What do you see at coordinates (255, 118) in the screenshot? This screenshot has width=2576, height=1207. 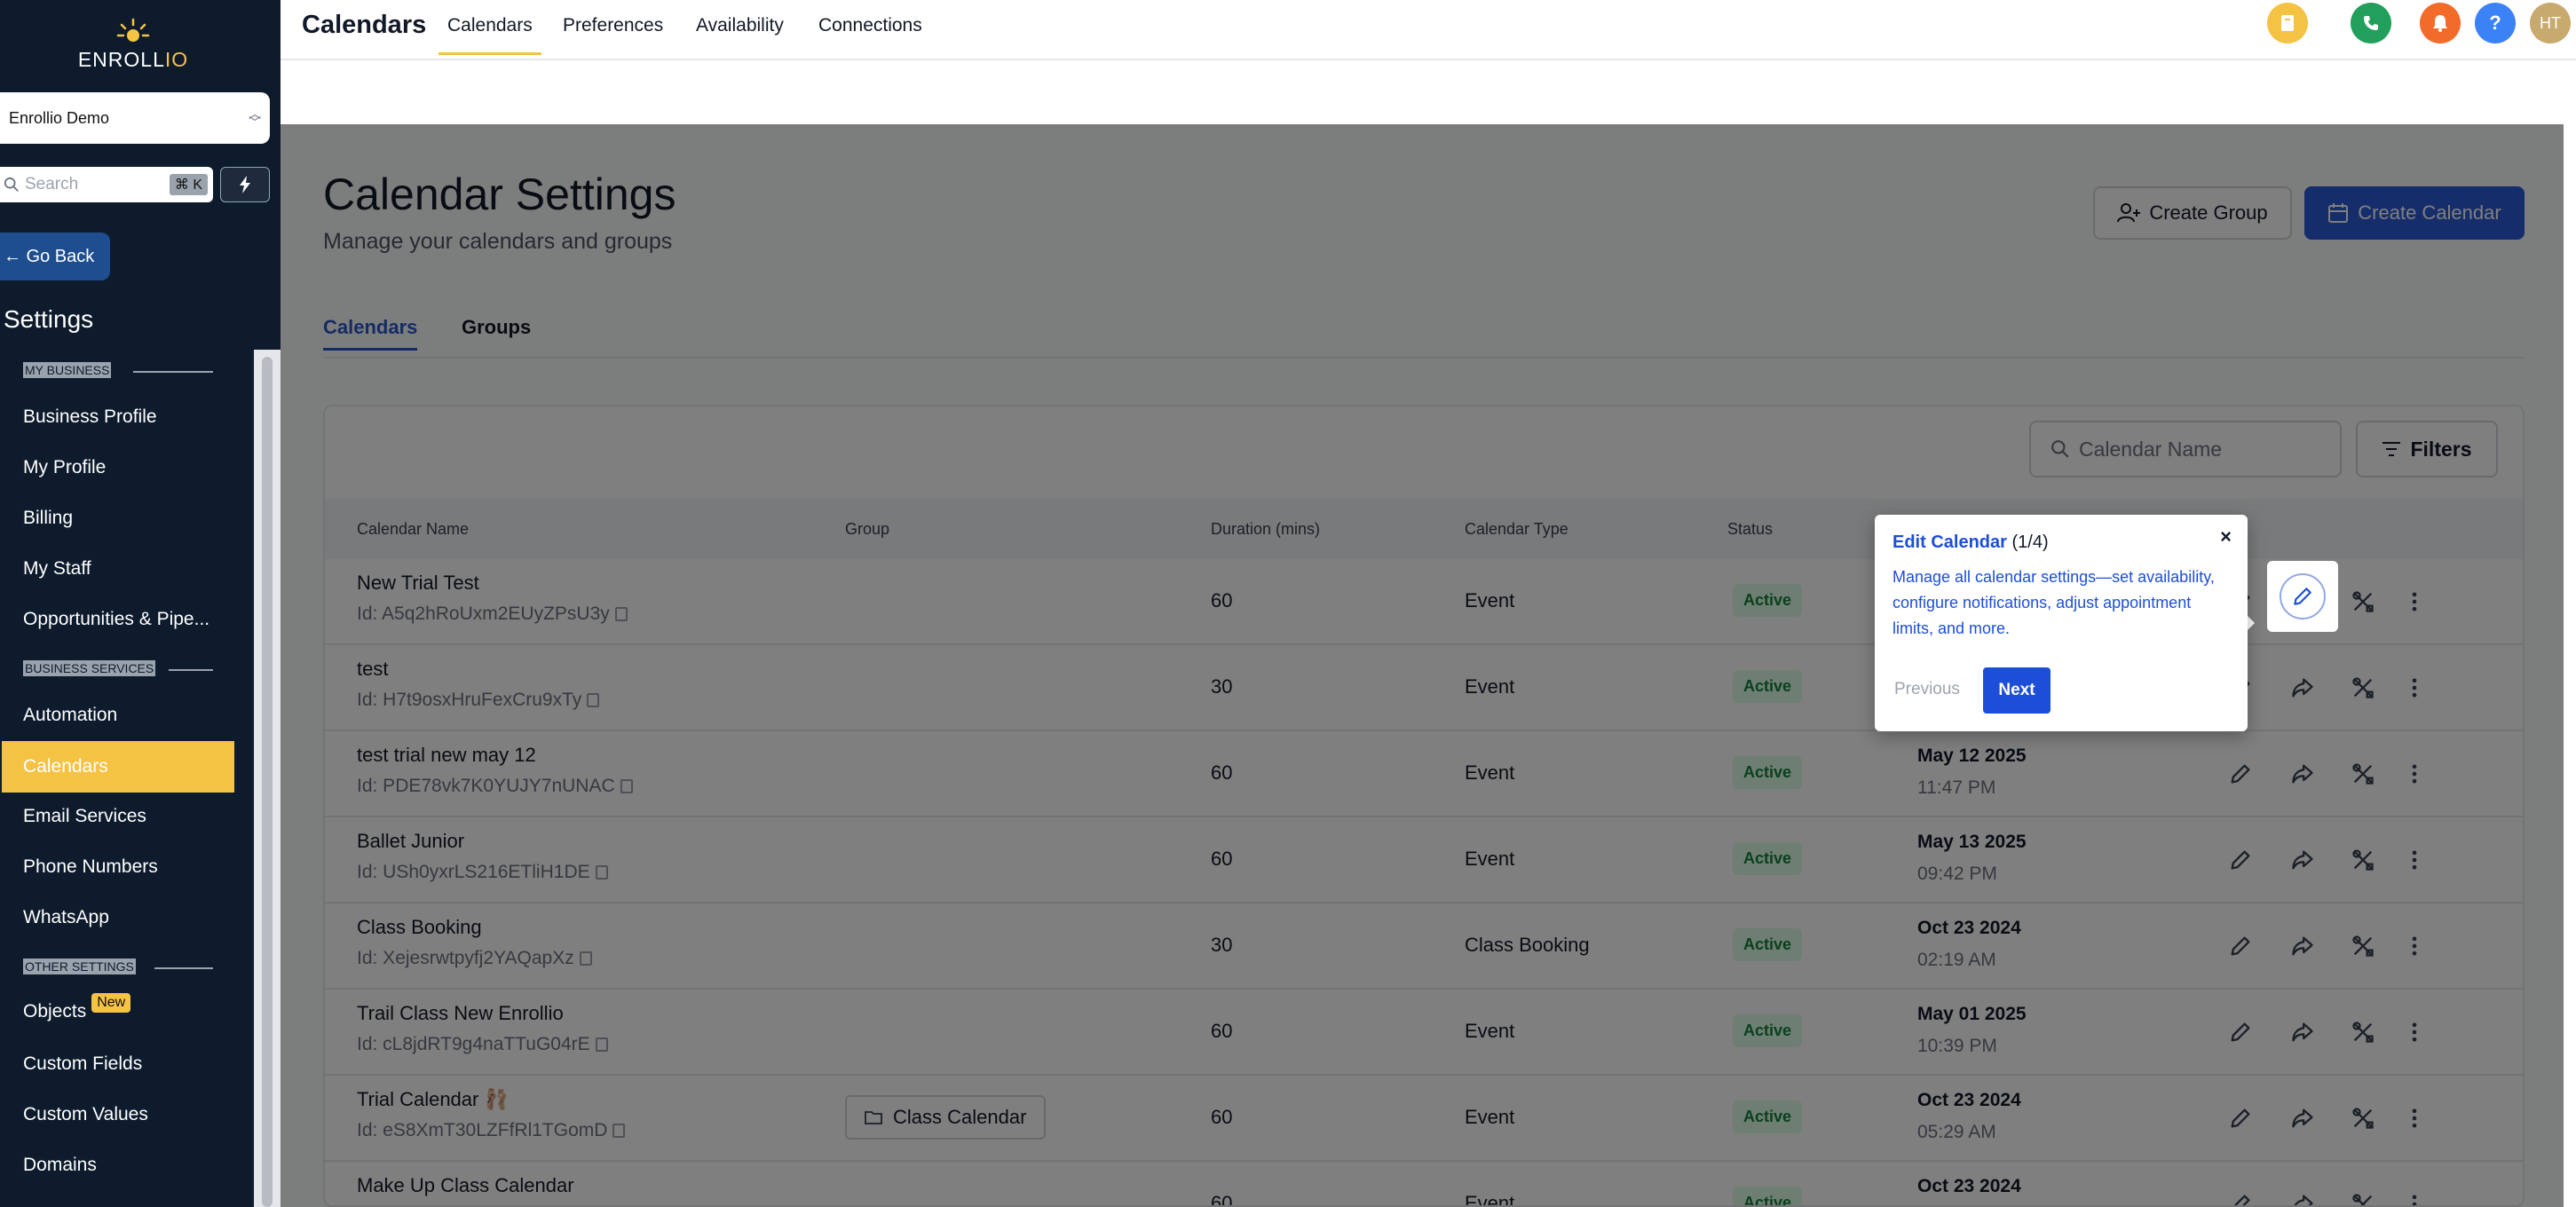 I see `chevron-updown-icon: ︿ ﹀` at bounding box center [255, 118].